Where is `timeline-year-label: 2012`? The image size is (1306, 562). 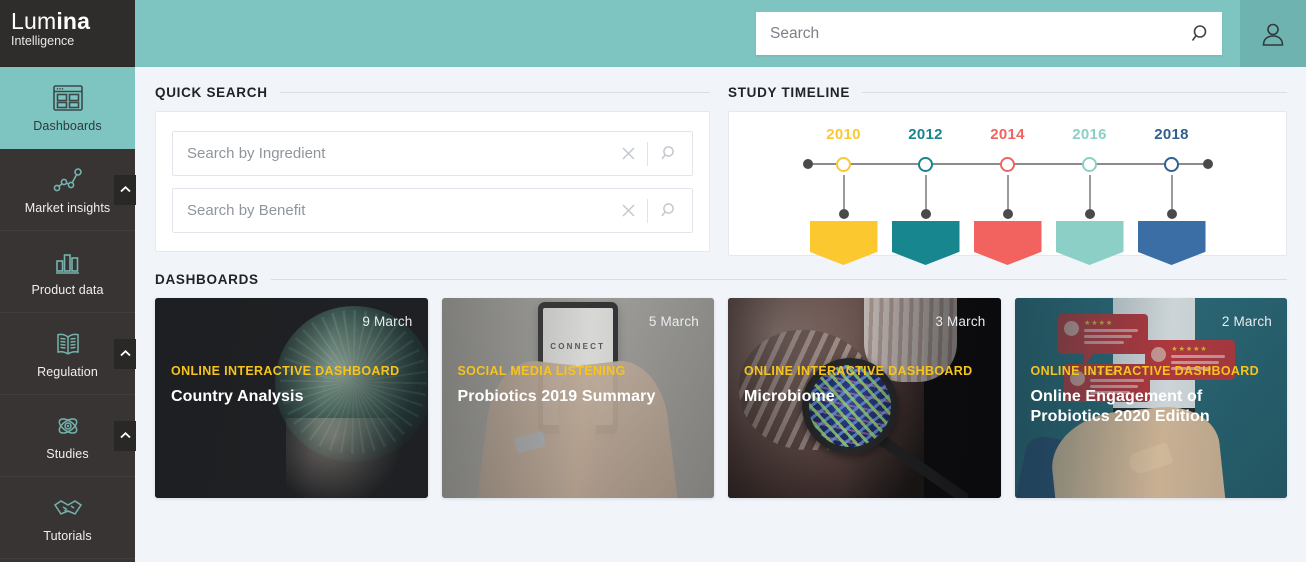
timeline-year-label: 2012 is located at coordinates (925, 134).